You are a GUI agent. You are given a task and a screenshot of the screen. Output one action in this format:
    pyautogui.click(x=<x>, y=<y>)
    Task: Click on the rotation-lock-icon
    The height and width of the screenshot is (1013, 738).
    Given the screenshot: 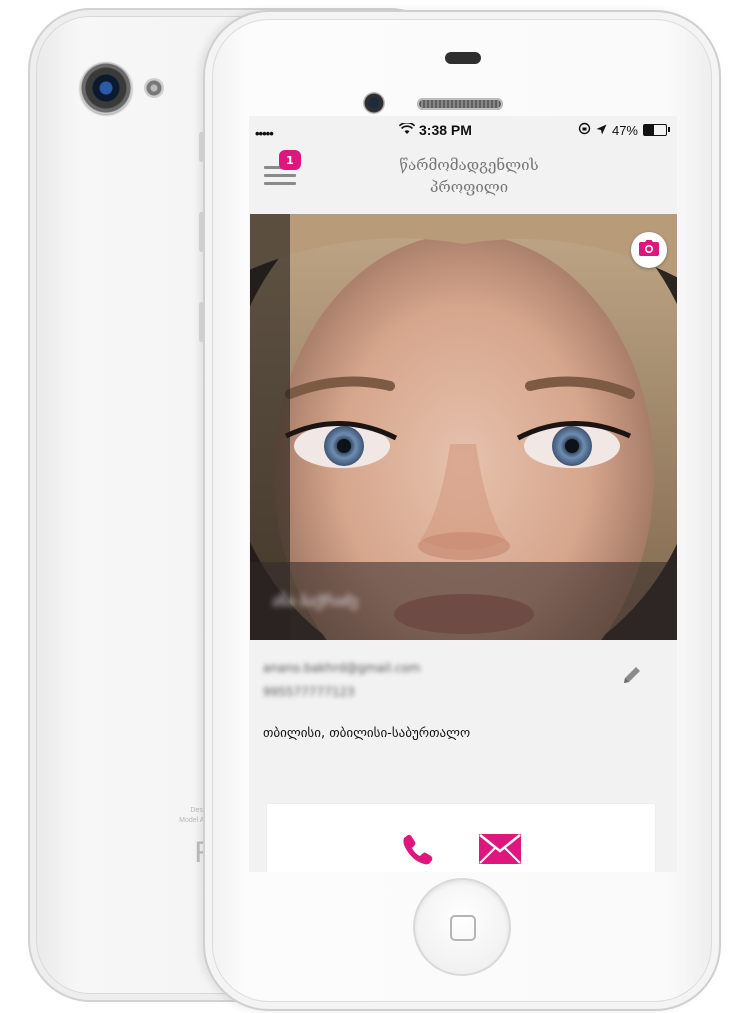 What is the action you would take?
    pyautogui.click(x=584, y=130)
    